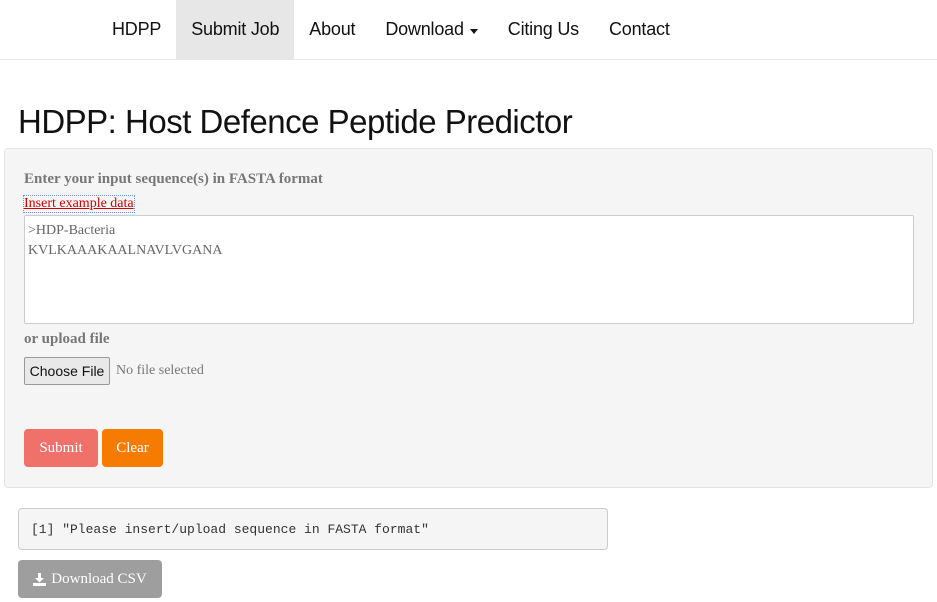 This screenshot has height=602, width=937. I want to click on nav-item-citing-us: Citing Us, so click(543, 29).